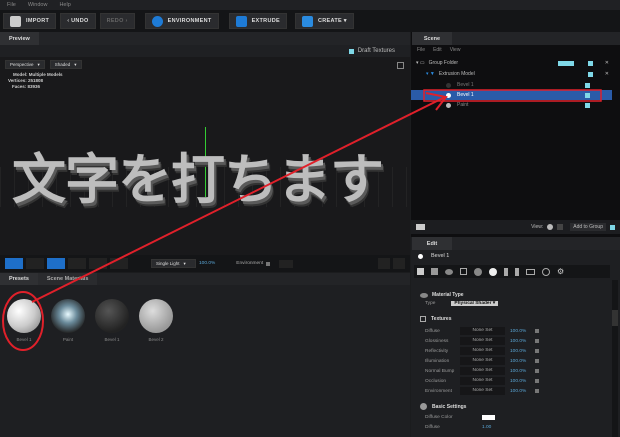  What do you see at coordinates (512, 95) in the screenshot?
I see `annotation-rect` at bounding box center [512, 95].